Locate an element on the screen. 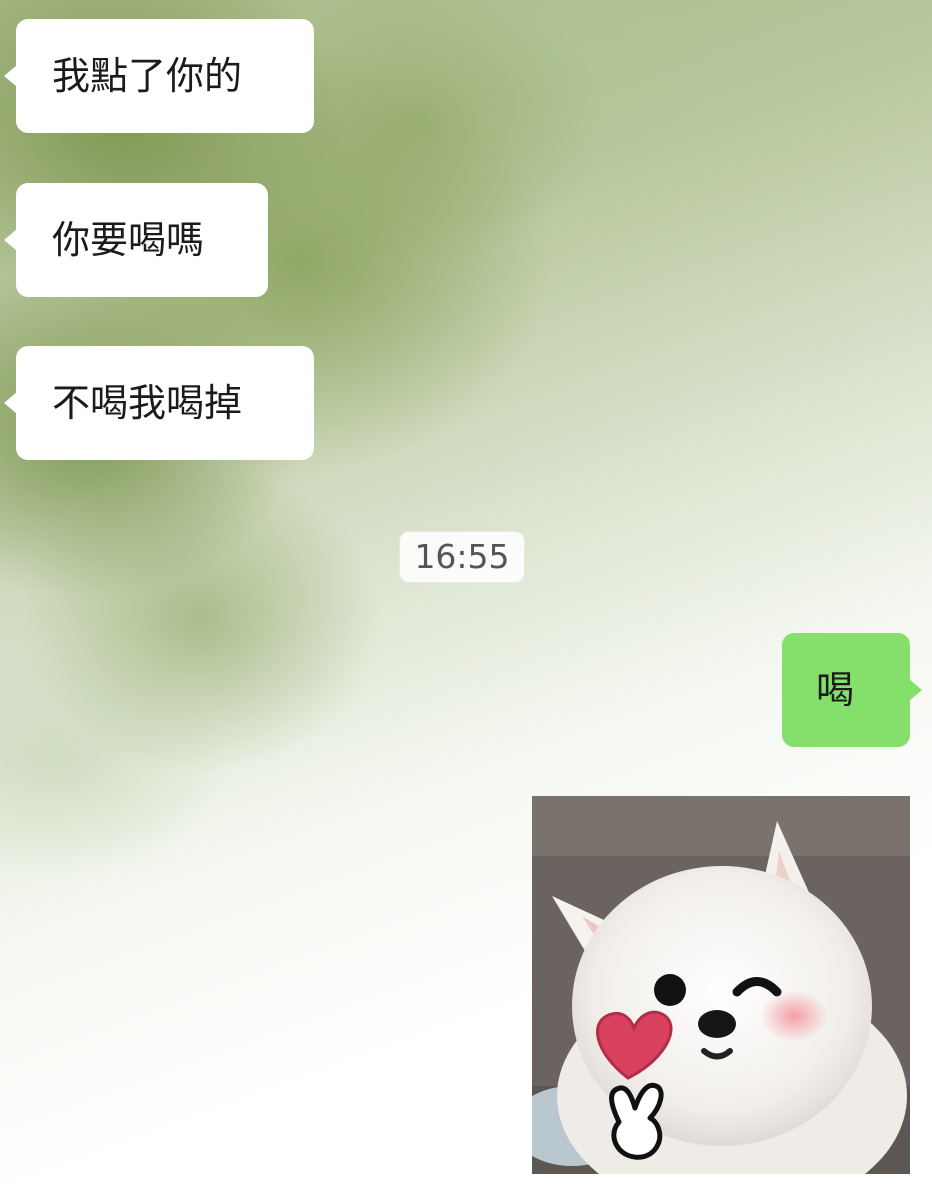  dog-sticker-icon is located at coordinates (721, 985).